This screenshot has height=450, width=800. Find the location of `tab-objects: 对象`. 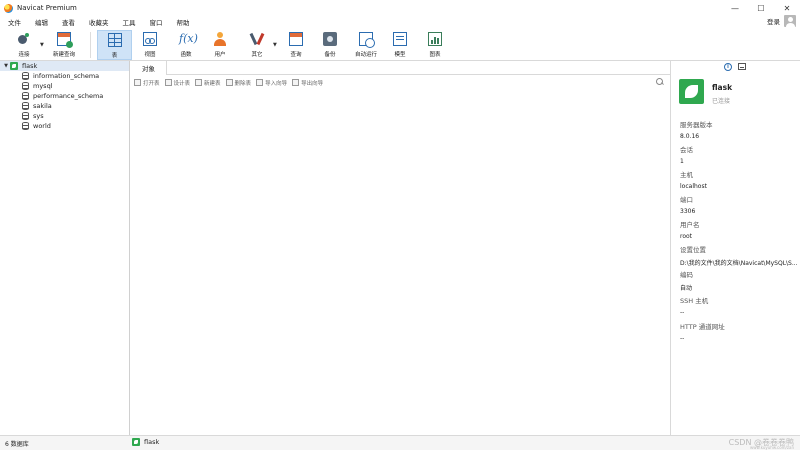

tab-objects: 对象 is located at coordinates (149, 68).